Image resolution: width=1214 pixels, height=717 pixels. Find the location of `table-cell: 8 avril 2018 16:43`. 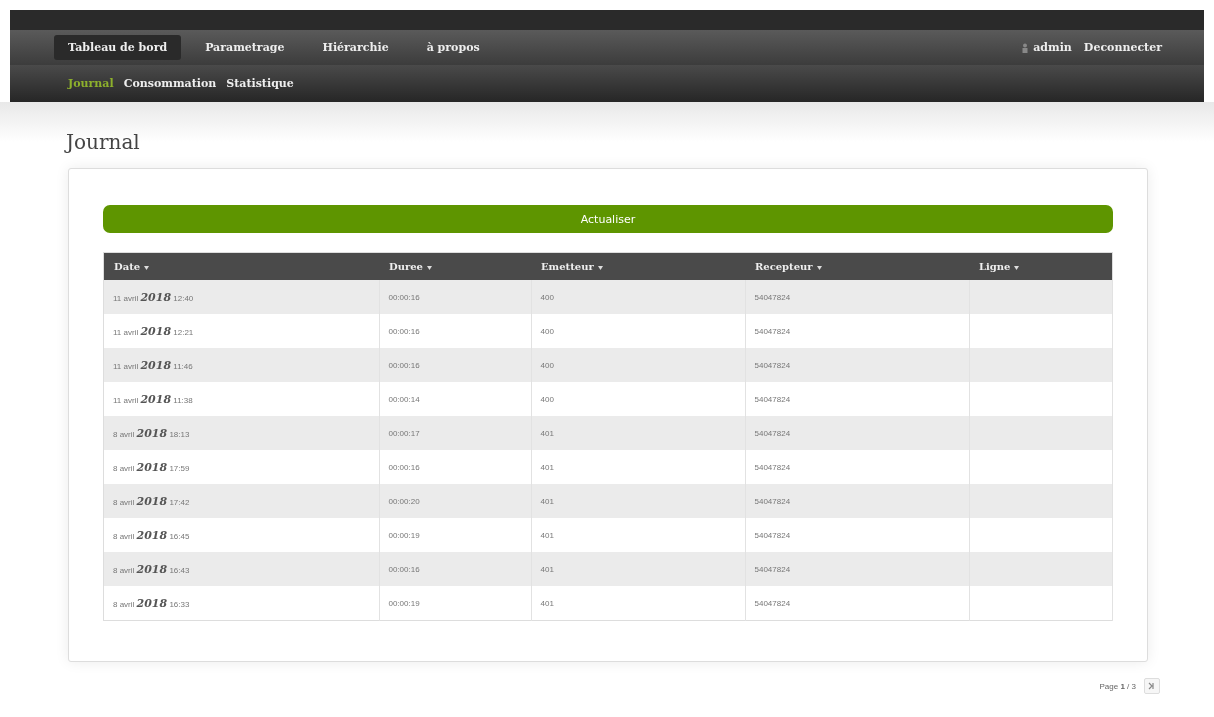

table-cell: 8 avril 2018 16:43 is located at coordinates (151, 570).